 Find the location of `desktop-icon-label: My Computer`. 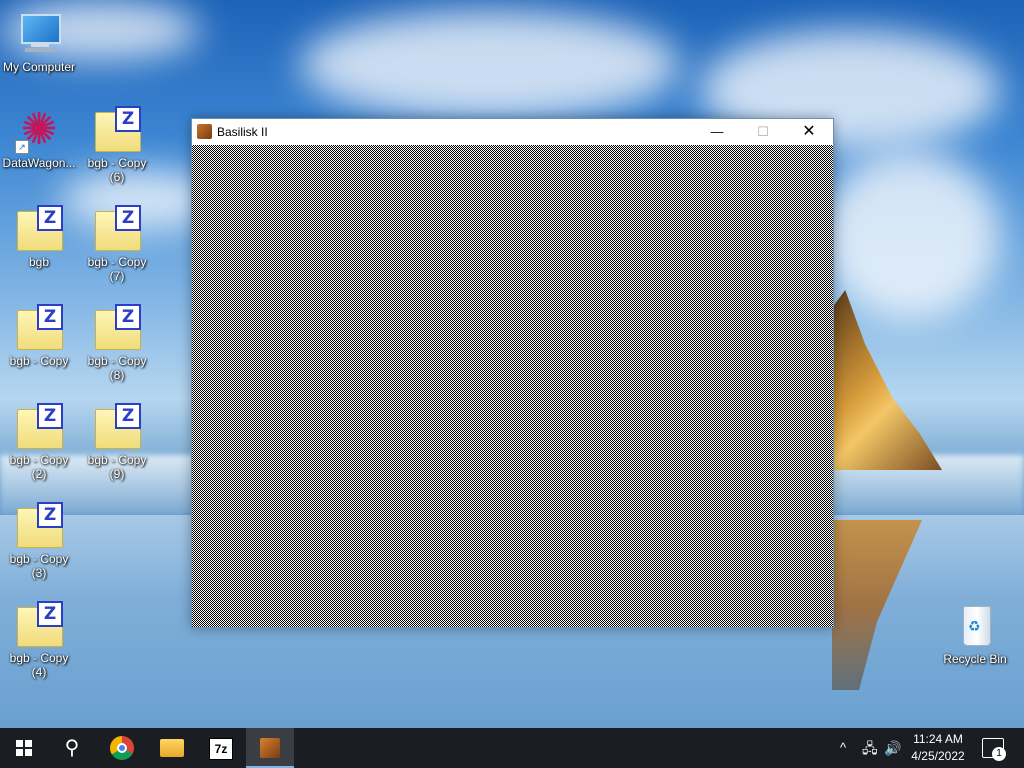

desktop-icon-label: My Computer is located at coordinates (39, 67).